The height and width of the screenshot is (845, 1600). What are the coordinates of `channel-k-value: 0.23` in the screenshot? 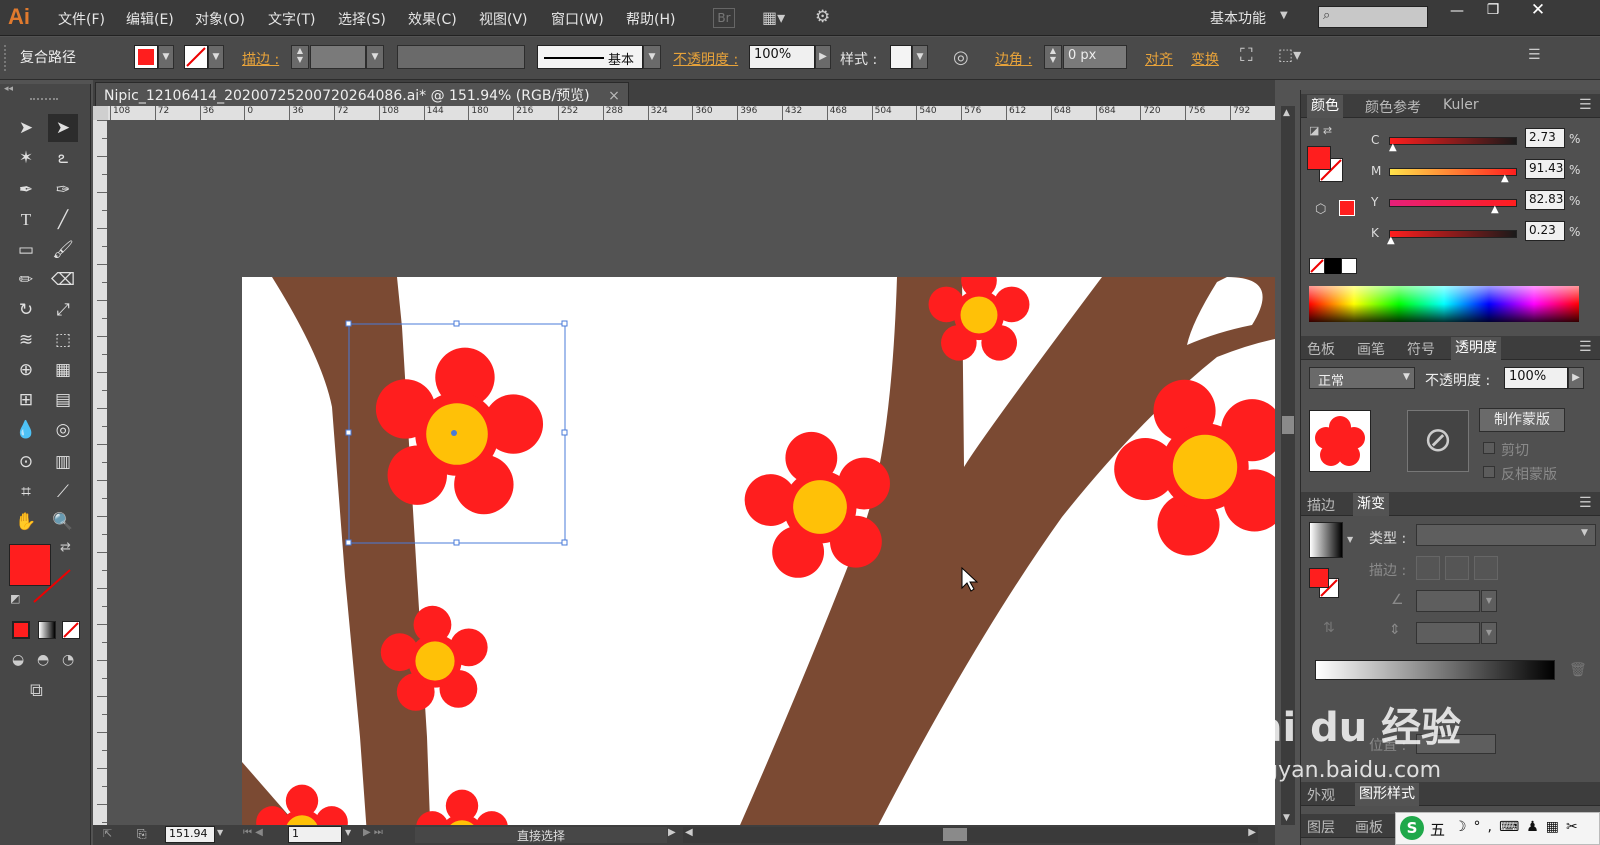 It's located at (1545, 231).